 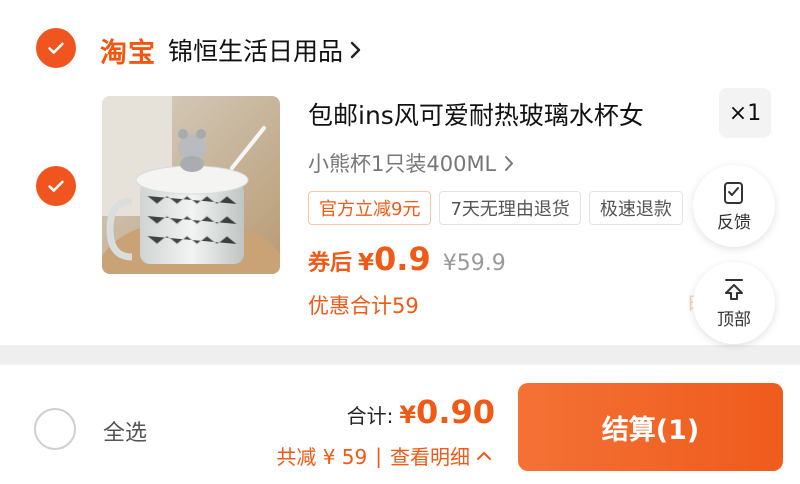 I want to click on feedback-label: 反馈, so click(x=734, y=222).